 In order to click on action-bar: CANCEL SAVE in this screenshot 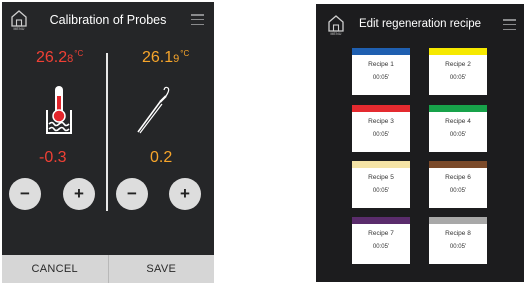, I will do `click(108, 269)`.